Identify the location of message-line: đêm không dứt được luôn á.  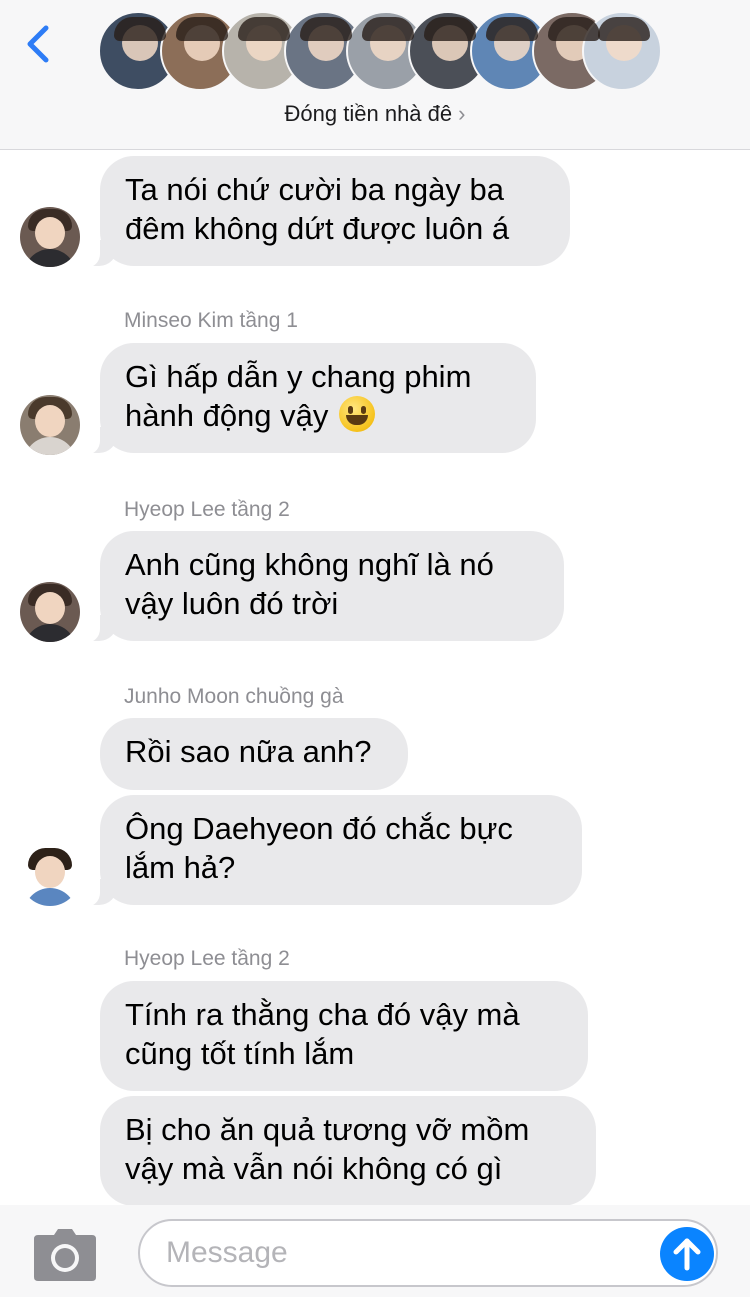
(317, 228).